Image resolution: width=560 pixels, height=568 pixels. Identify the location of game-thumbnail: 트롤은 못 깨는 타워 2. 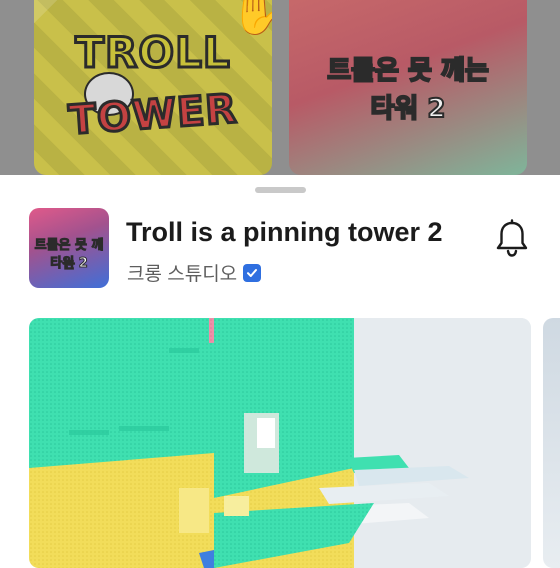
(69, 248).